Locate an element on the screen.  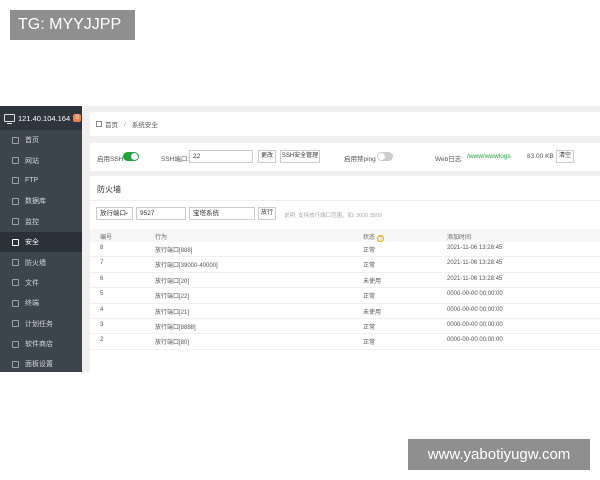
sidebar-item-label: 终端 is located at coordinates (32, 304).